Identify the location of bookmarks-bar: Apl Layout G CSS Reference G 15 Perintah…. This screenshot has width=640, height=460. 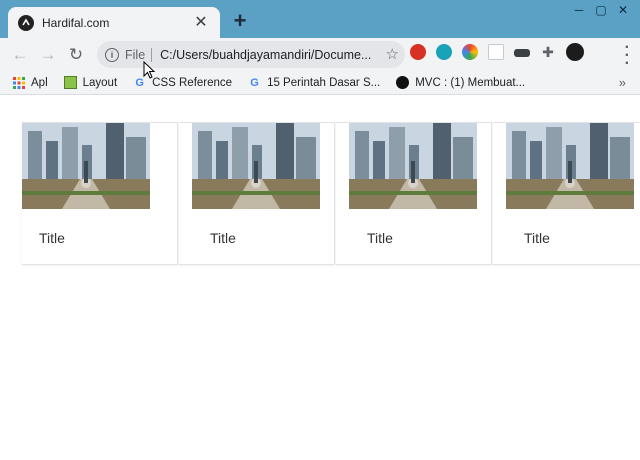
(320, 83).